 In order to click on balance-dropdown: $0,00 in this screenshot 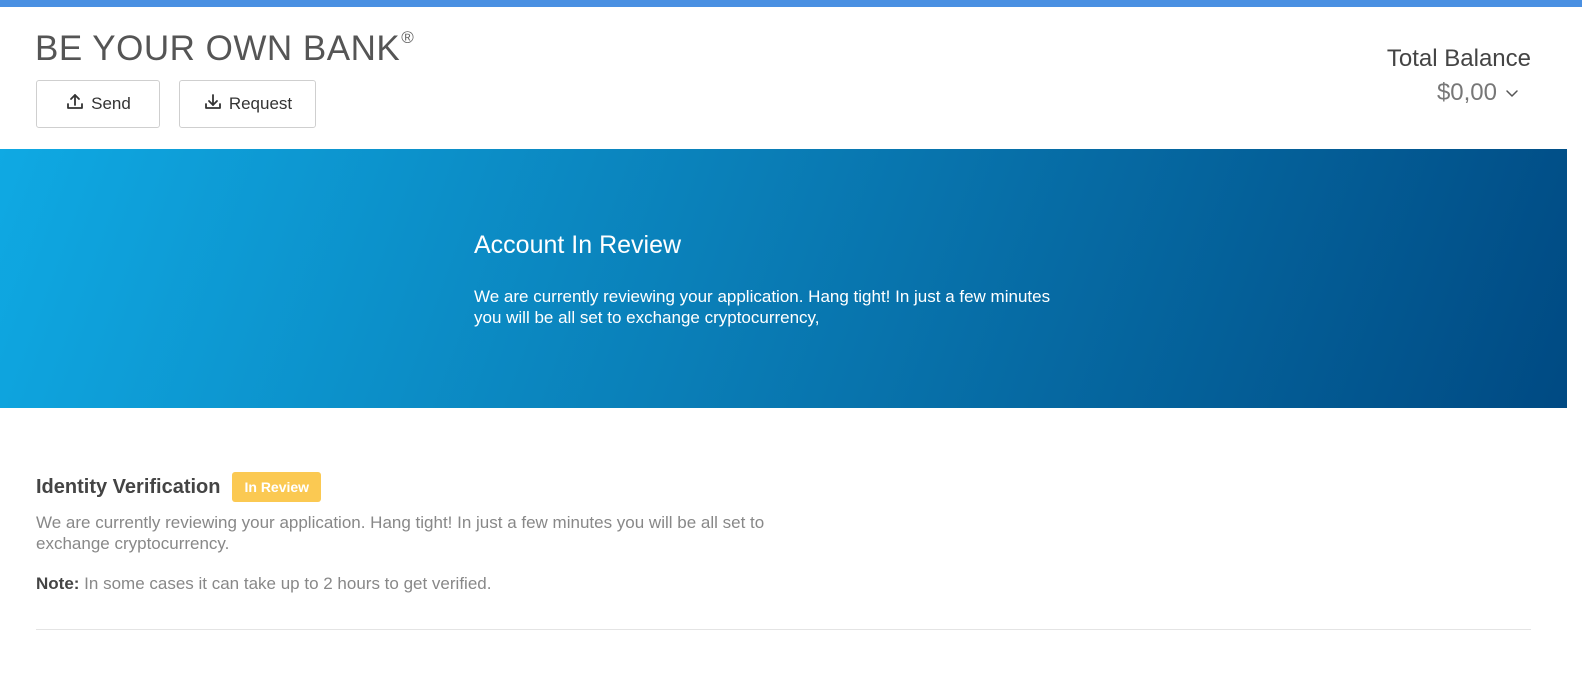, I will do `click(1459, 93)`.